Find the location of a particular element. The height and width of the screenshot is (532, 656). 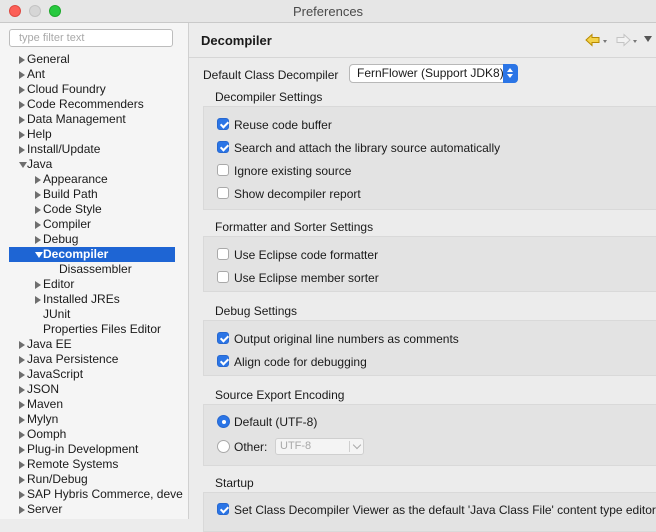

tree-item-label: Code Recommenders is located at coordinates (85, 104).